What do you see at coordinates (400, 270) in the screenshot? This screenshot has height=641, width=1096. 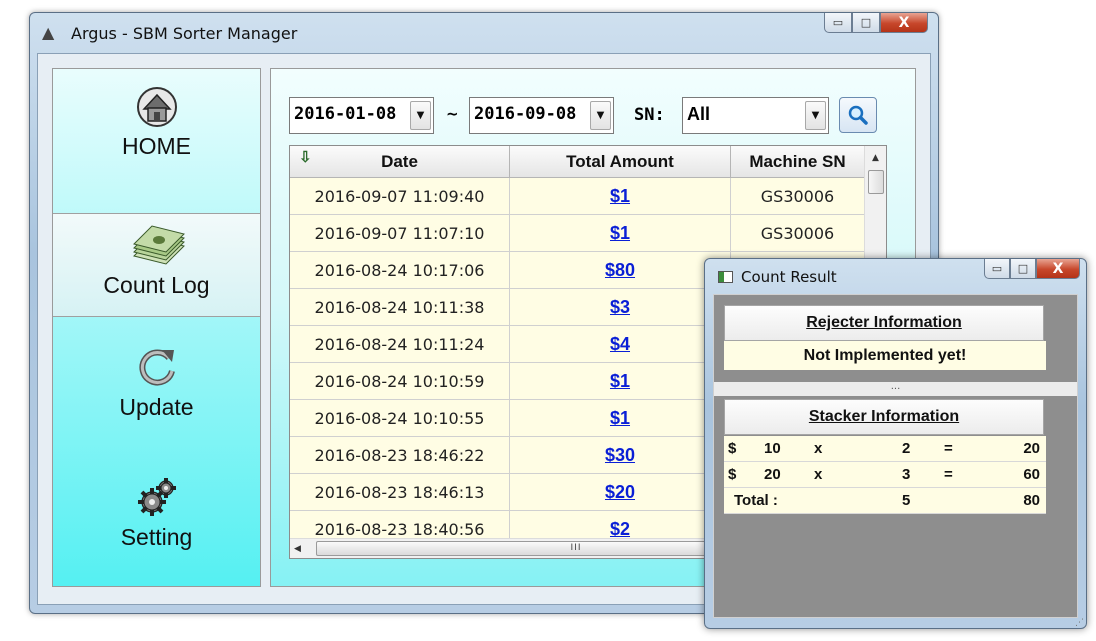 I see `date-cell: 2016-08-24 10:17:06` at bounding box center [400, 270].